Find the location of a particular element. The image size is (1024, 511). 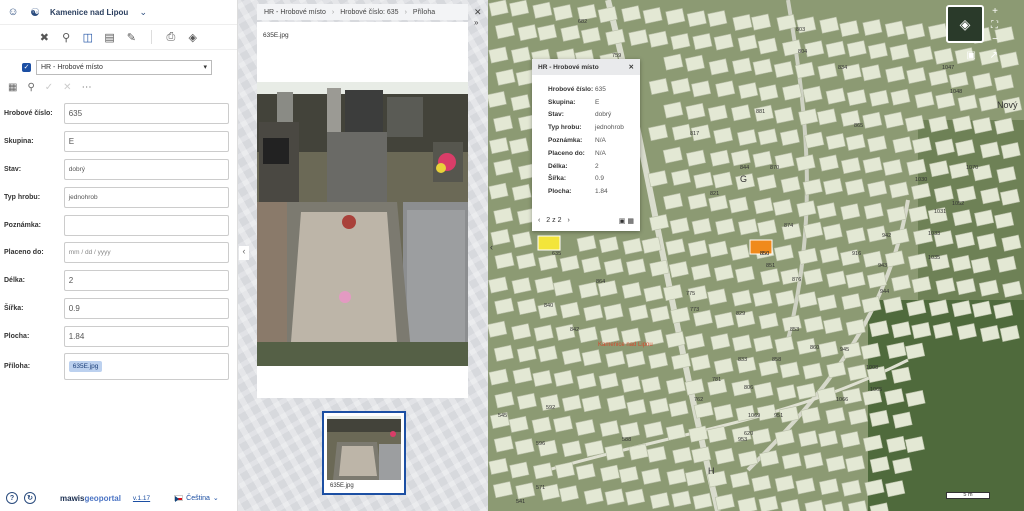

layer-selector-row: ✓ HR - Hrobové místo ▾ is located at coordinates (118, 64).